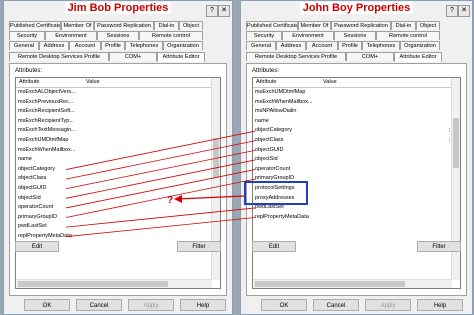  What do you see at coordinates (211, 197) in the screenshot?
I see `pointer-arrow` at bounding box center [211, 197].